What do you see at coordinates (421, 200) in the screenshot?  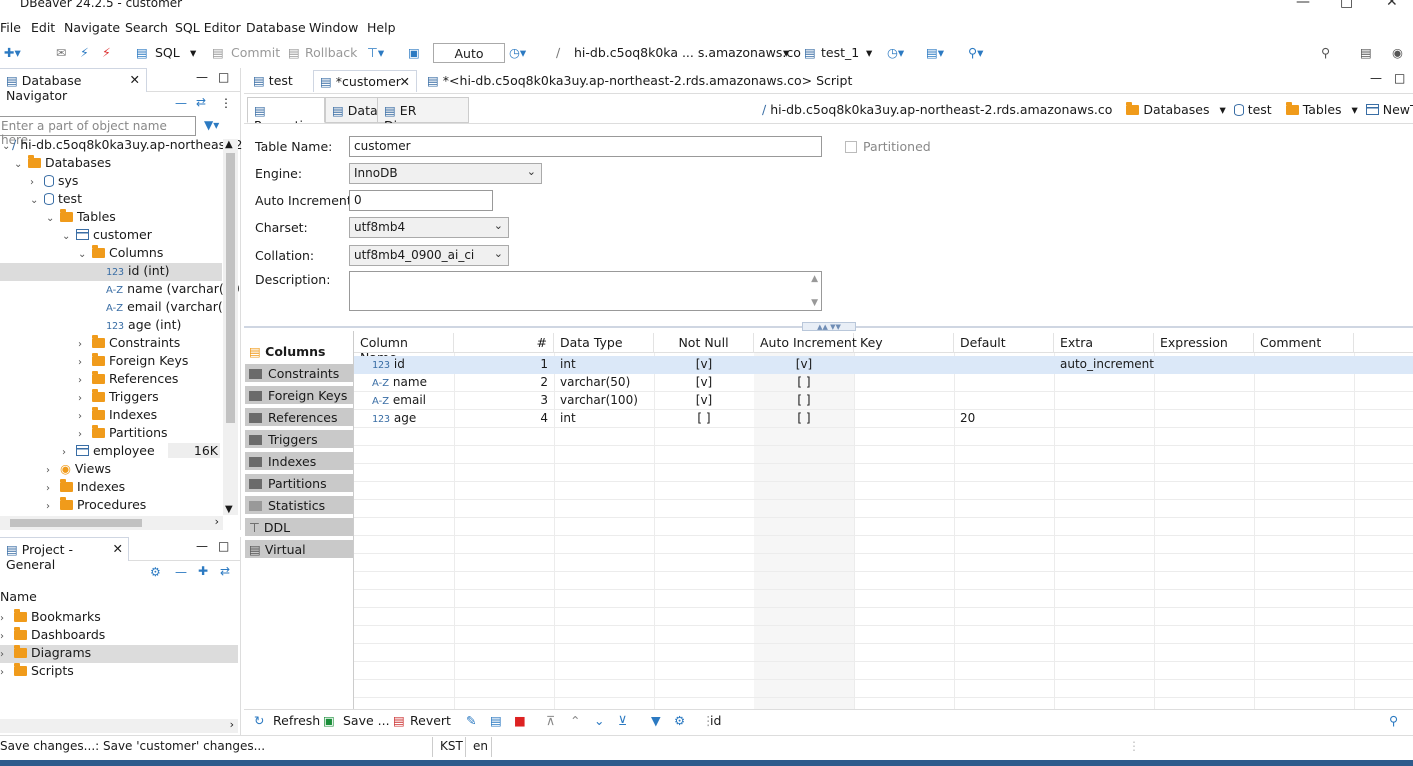 I see `auto-increment-input: 0` at bounding box center [421, 200].